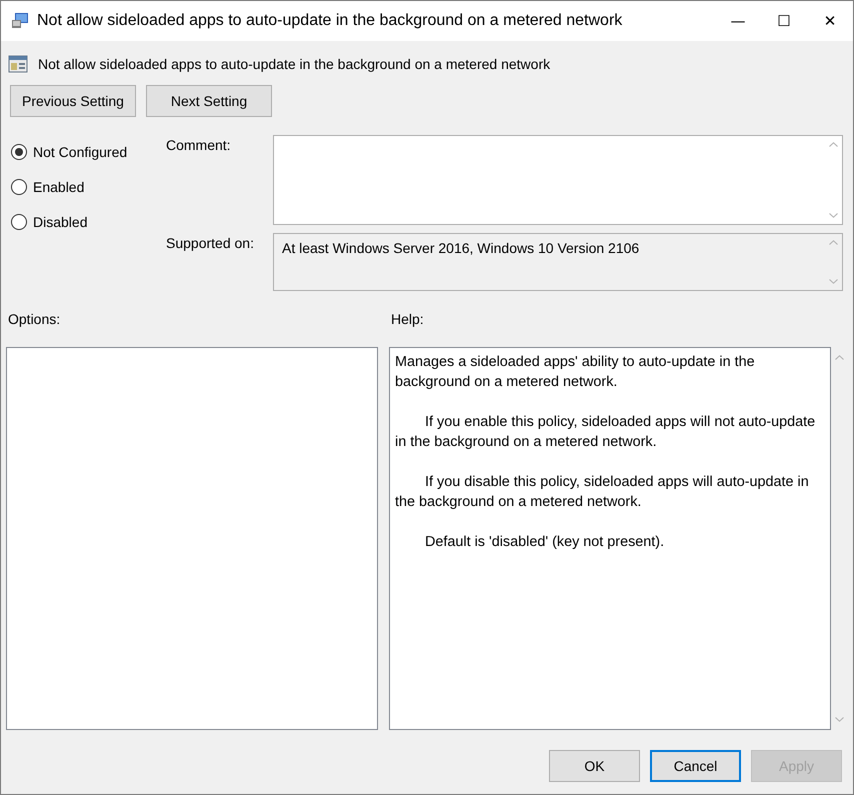  Describe the element at coordinates (784, 21) in the screenshot. I see `maximize-button: ☐` at that location.